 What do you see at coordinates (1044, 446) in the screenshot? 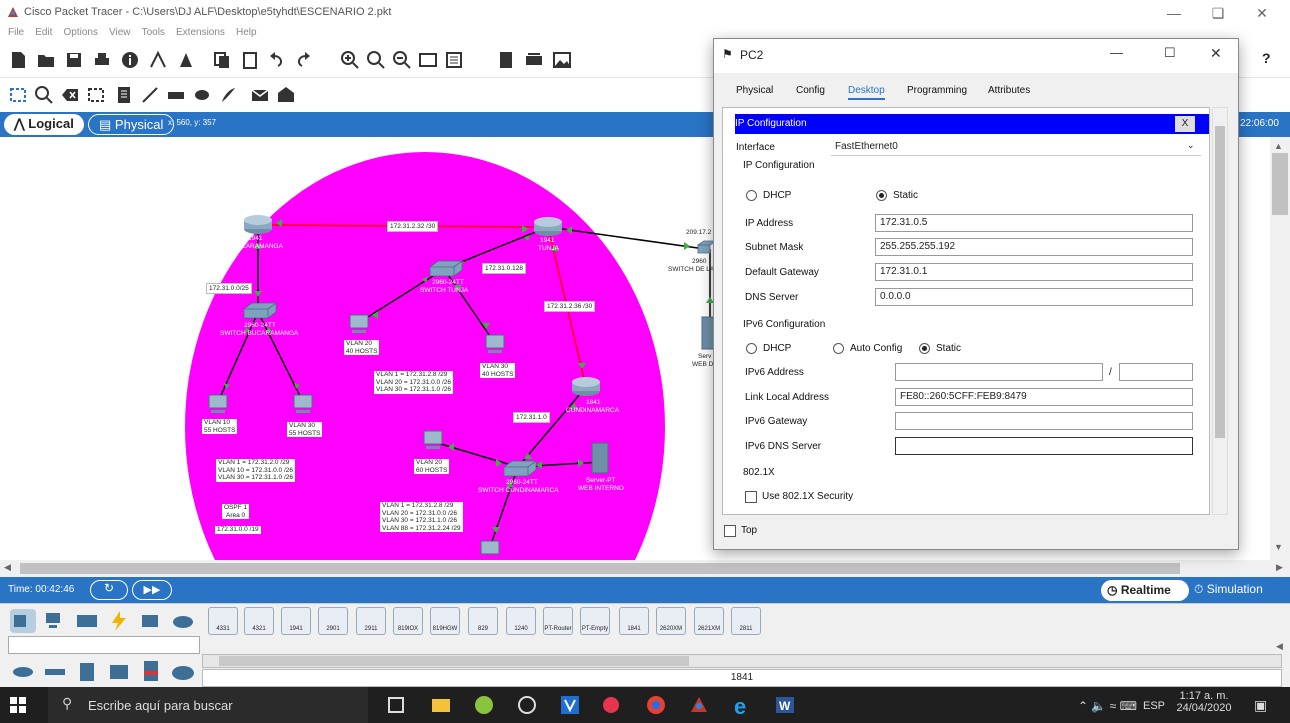
I see `ipv6-dns-input` at bounding box center [1044, 446].